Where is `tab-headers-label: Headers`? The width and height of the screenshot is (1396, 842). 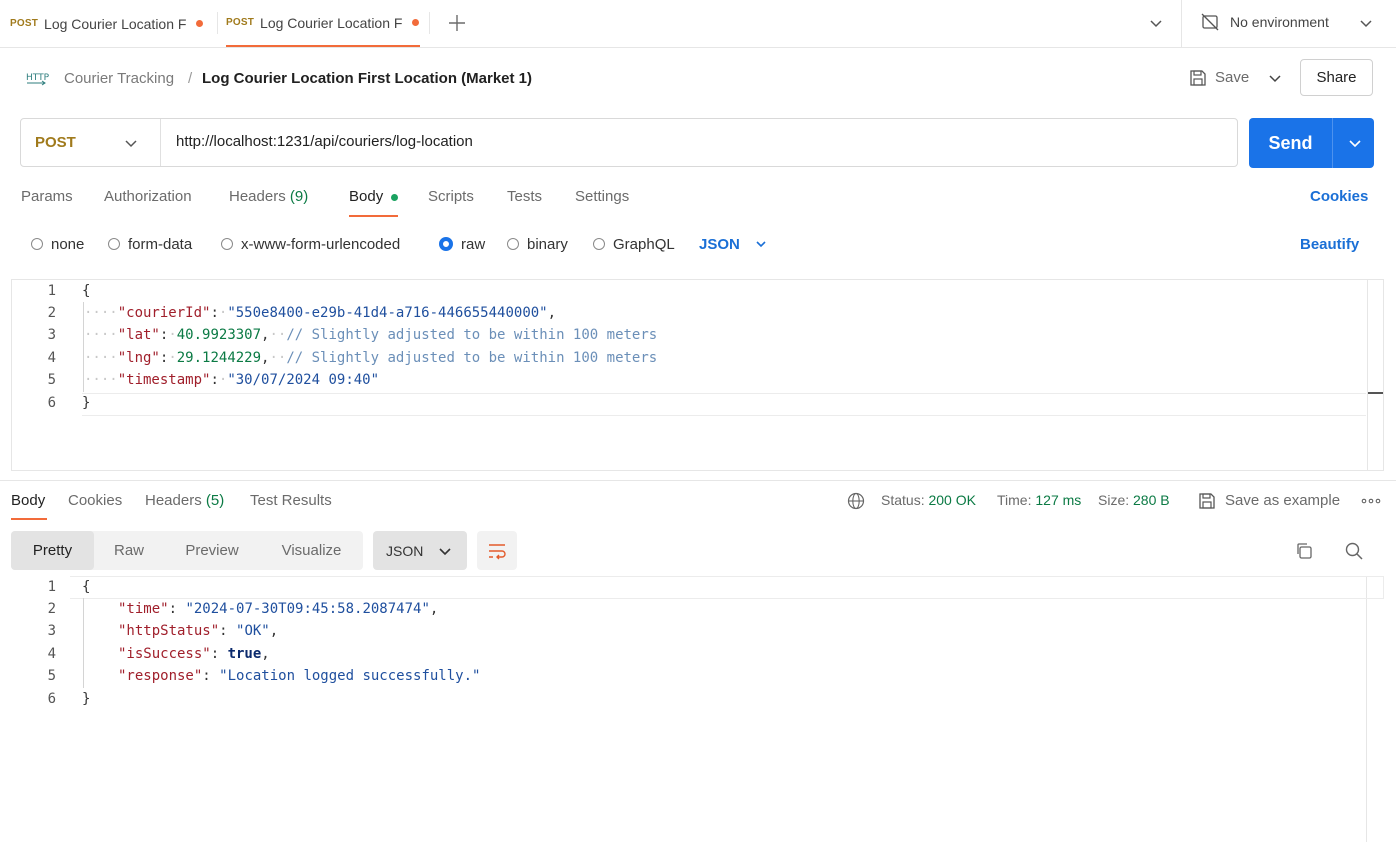
tab-headers-label: Headers is located at coordinates (257, 196).